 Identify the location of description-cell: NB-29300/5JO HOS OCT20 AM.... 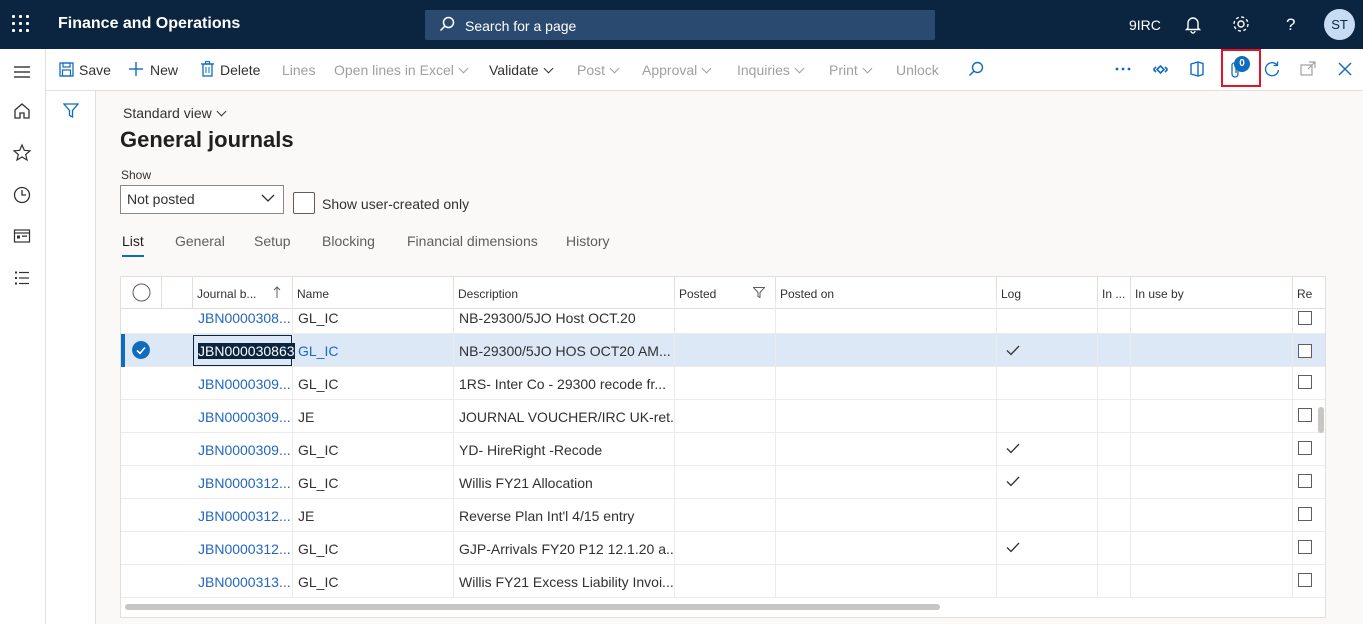
(564, 350).